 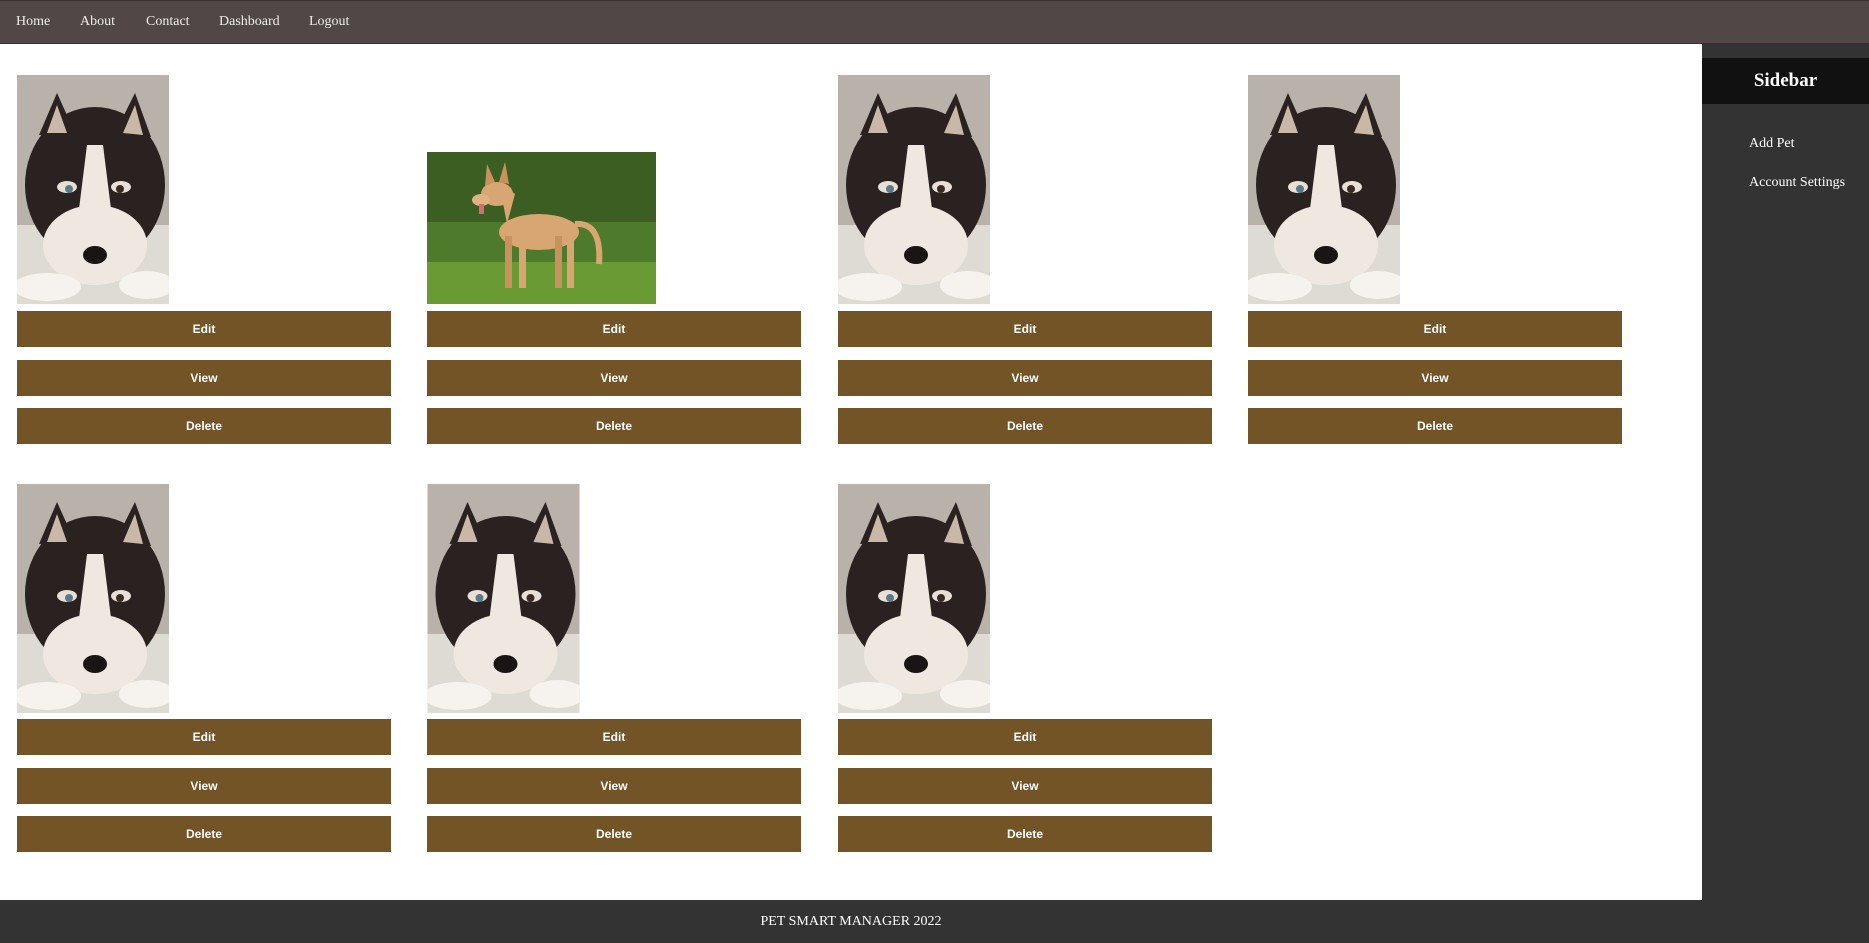 What do you see at coordinates (1772, 144) in the screenshot?
I see `sidebar-item-add-pet: Add Pet` at bounding box center [1772, 144].